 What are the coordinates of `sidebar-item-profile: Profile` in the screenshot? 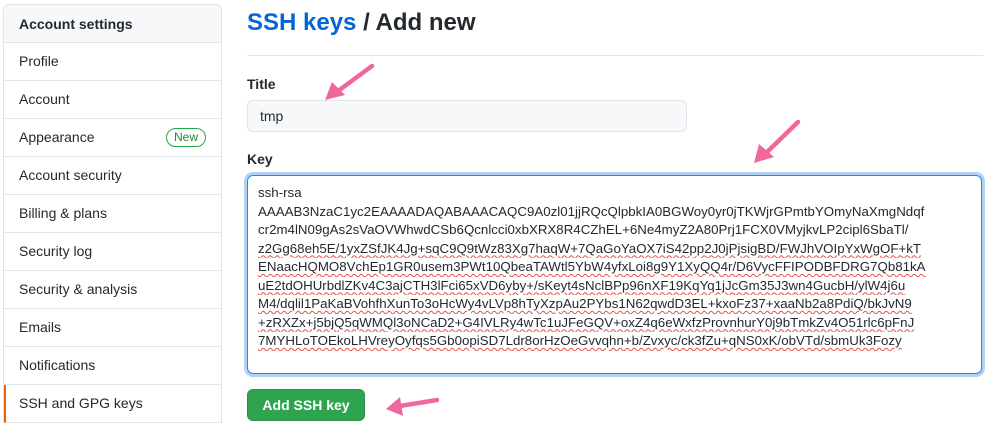 It's located at (112, 62).